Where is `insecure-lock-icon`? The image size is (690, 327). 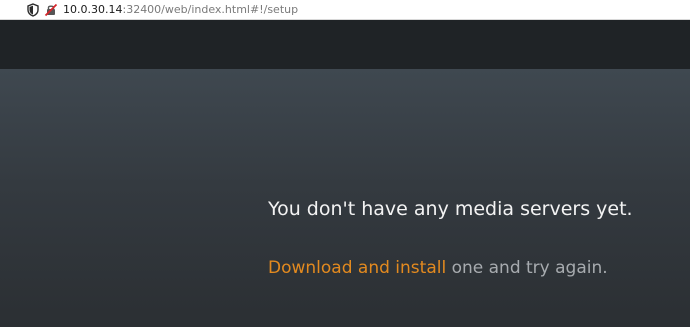
insecure-lock-icon is located at coordinates (51, 10).